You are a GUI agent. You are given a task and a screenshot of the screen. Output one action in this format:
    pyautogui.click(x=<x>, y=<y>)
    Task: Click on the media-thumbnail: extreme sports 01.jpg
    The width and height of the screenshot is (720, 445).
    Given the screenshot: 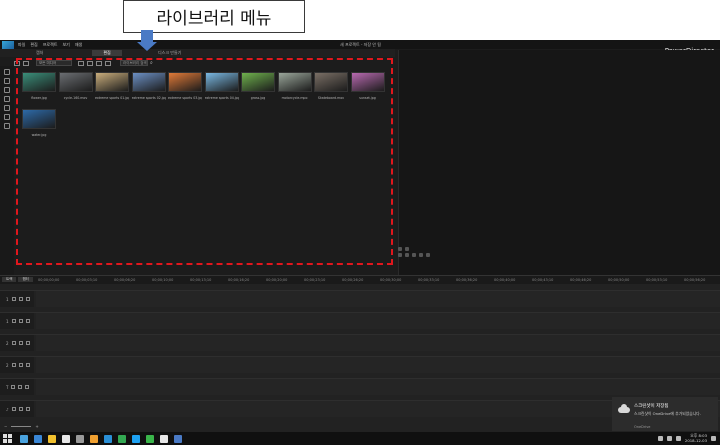 What is the action you would take?
    pyautogui.click(x=112, y=86)
    